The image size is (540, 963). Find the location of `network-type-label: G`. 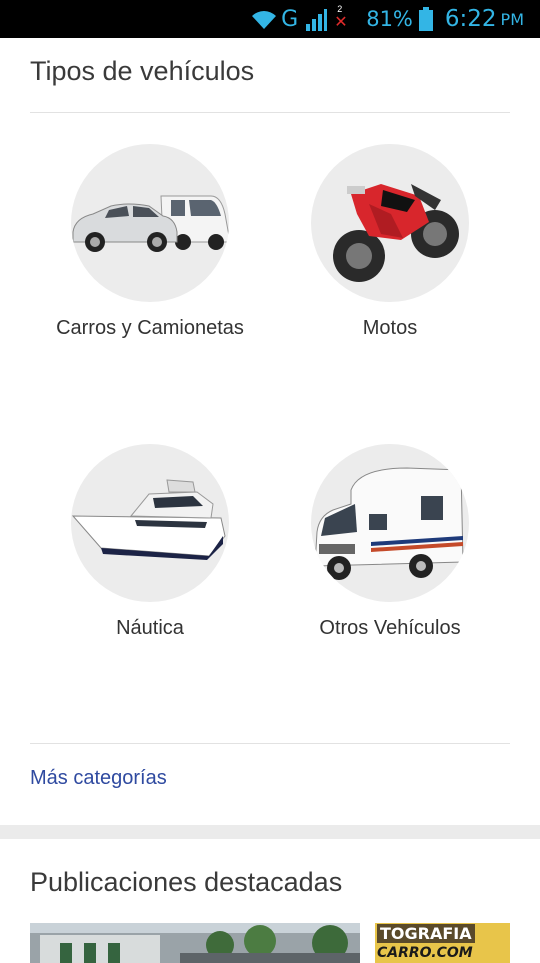

network-type-label: G is located at coordinates (290, 19).